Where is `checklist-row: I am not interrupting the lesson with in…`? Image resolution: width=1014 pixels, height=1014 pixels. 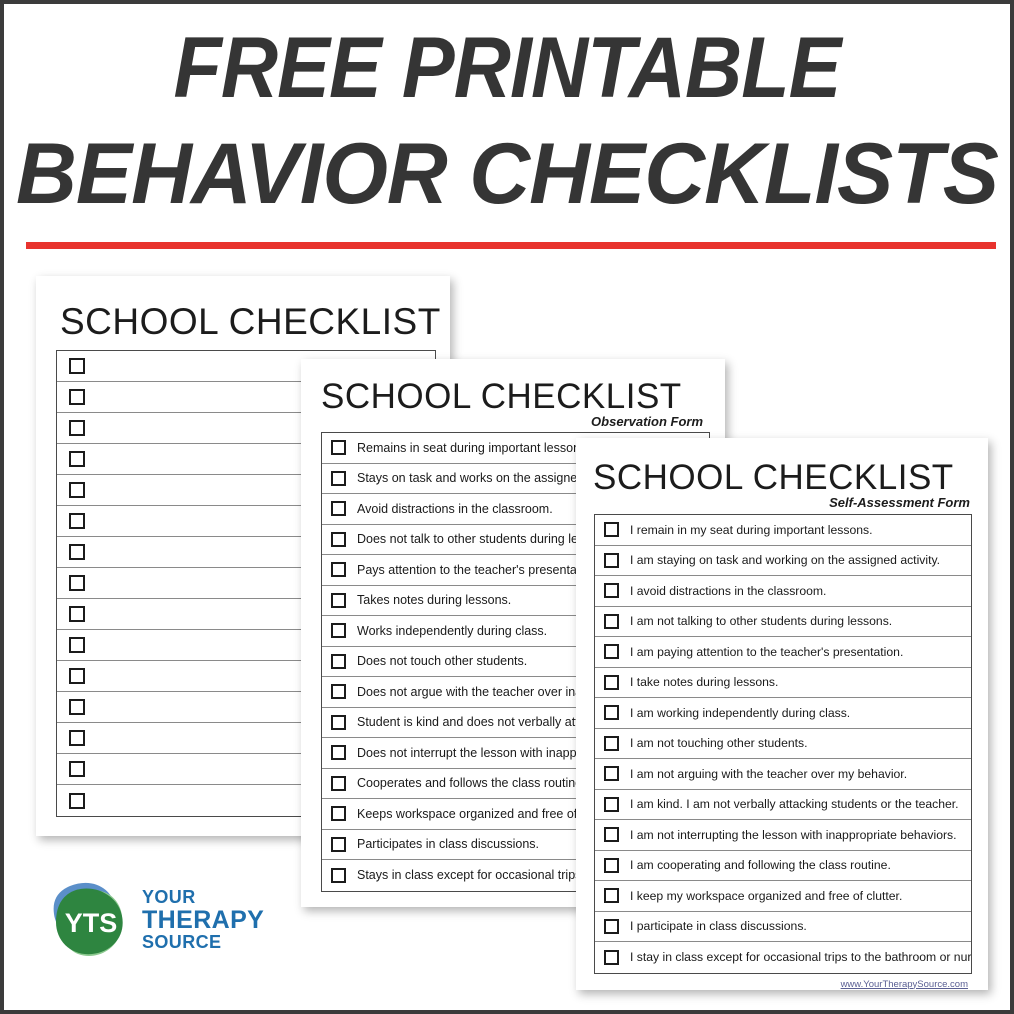
checklist-row: I am not interrupting the lesson with in… is located at coordinates (783, 835).